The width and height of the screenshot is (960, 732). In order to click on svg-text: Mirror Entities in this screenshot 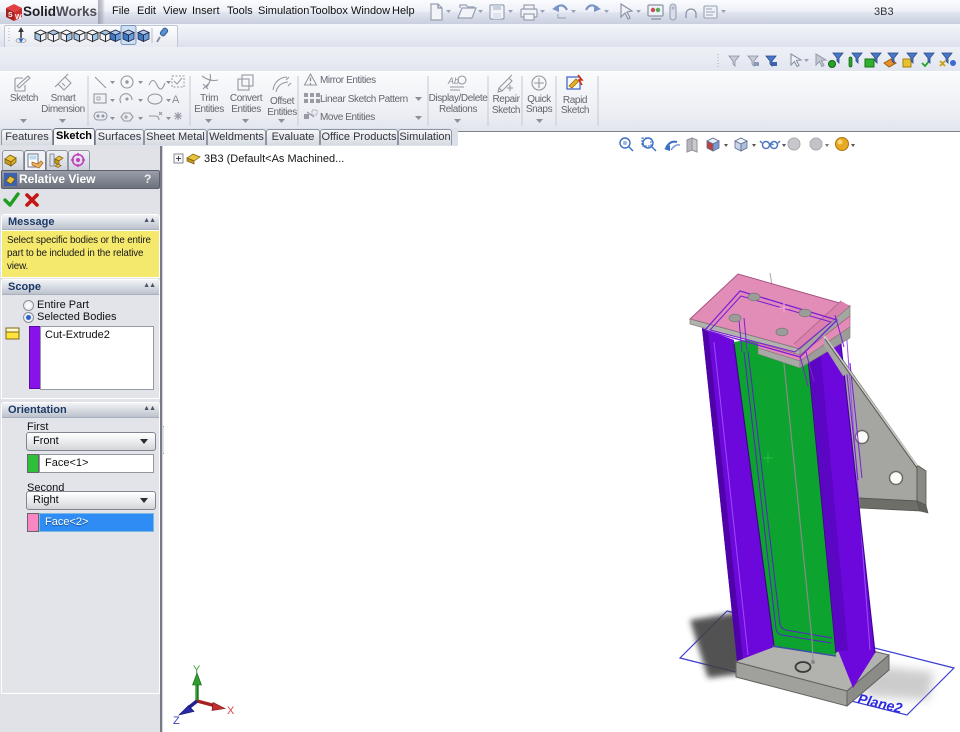, I will do `click(348, 80)`.